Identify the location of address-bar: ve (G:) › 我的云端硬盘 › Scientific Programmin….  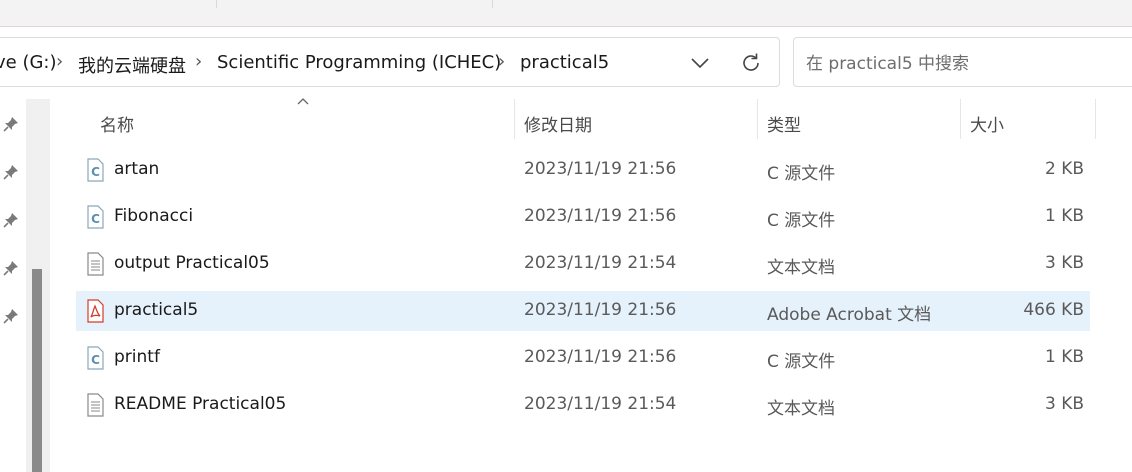
(390, 62).